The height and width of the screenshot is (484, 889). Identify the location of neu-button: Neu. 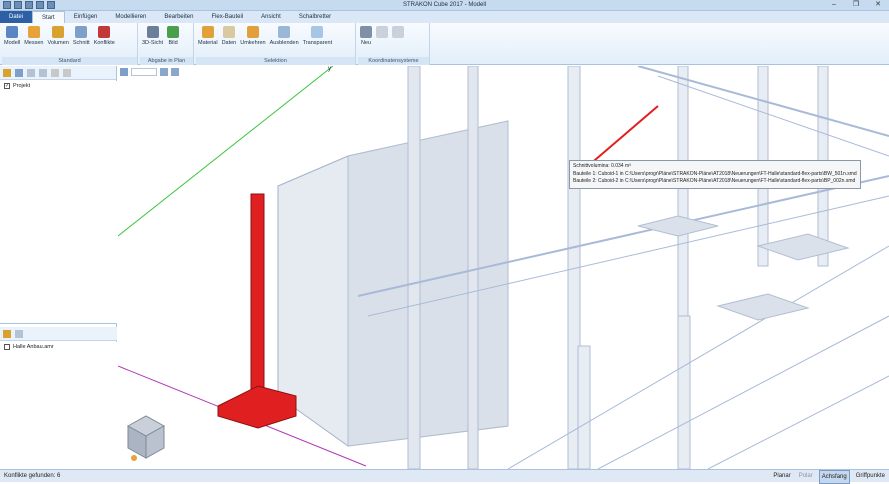
(366, 36).